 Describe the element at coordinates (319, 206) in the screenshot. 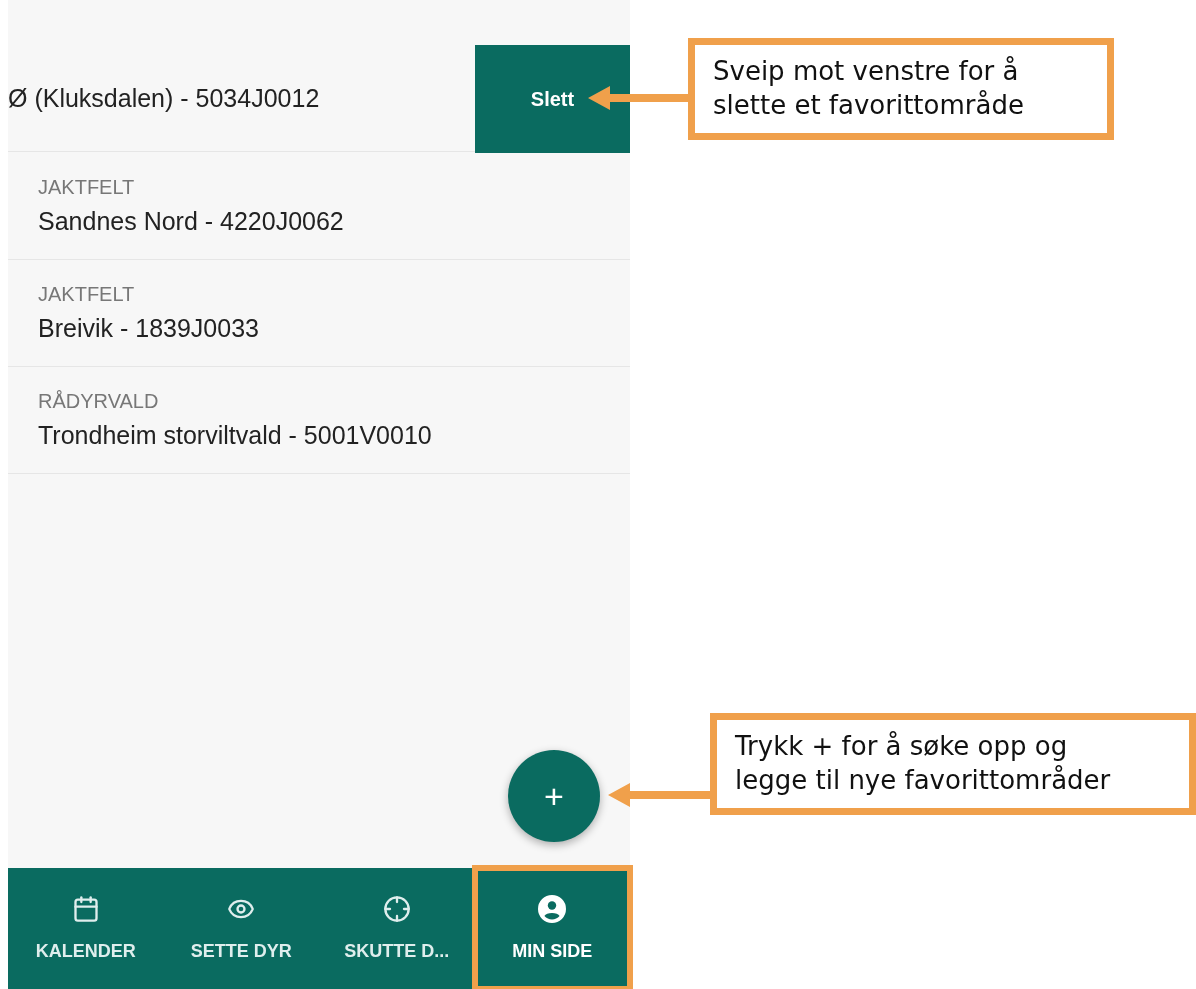

I see `list-item: JAKTFELT Sandnes Nord - 4220J0062` at that location.